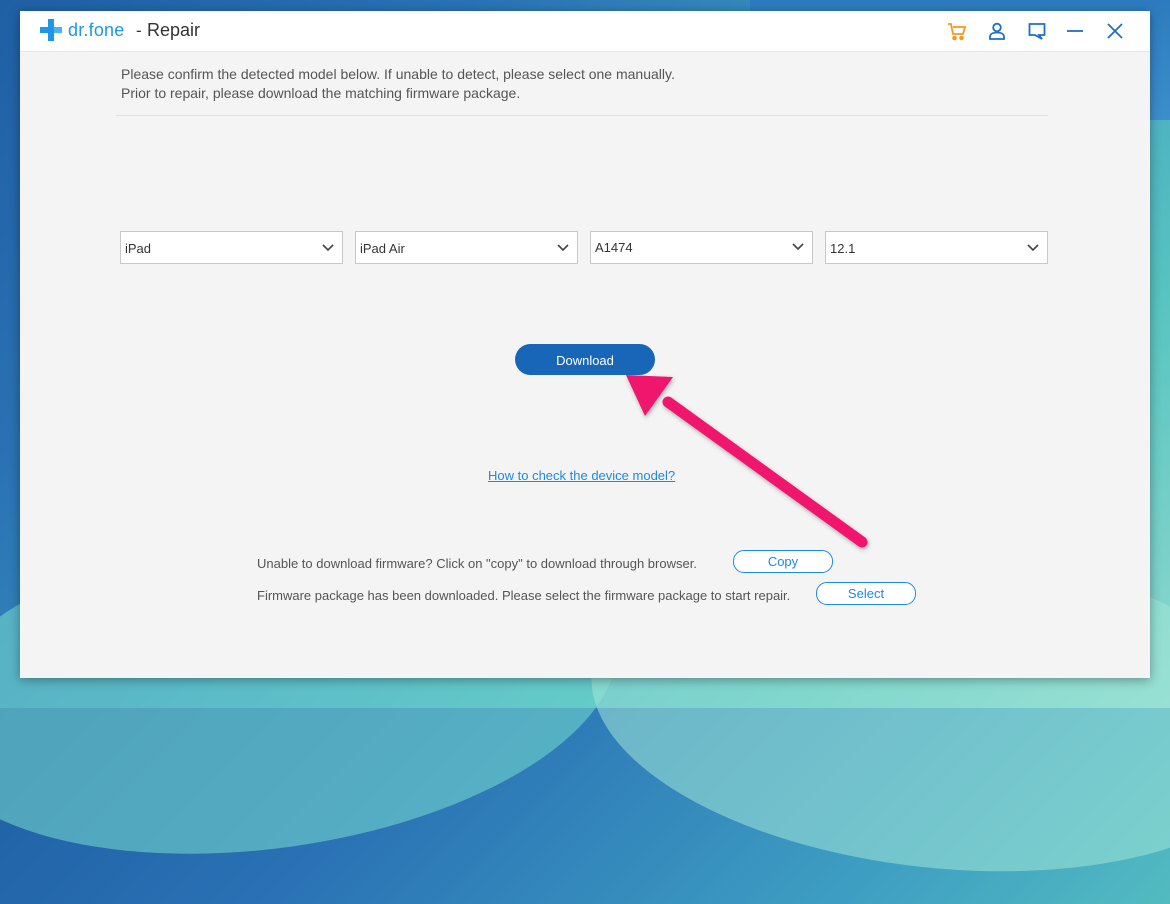  I want to click on title-bar: dr.fone - Repair, so click(585, 31).